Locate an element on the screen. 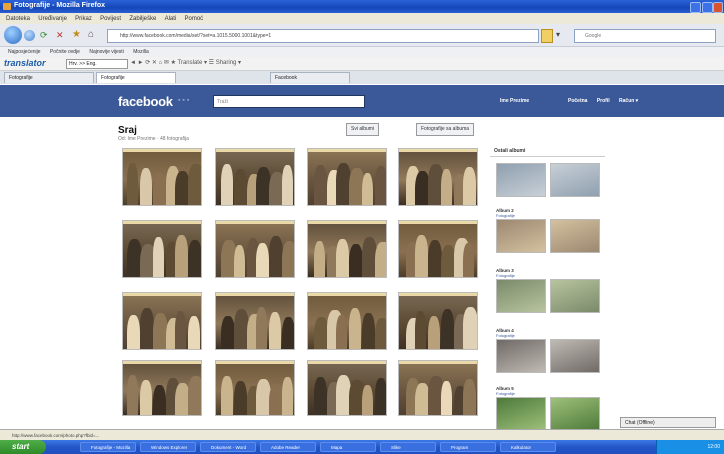  bookmark-item: Počnite ovdje is located at coordinates (65, 52).